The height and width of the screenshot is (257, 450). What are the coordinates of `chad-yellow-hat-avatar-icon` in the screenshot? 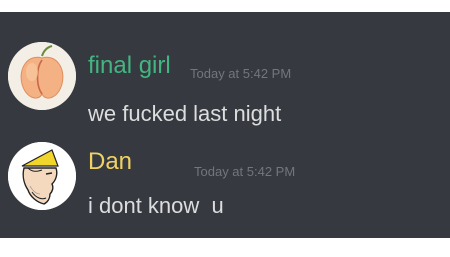 It's located at (42, 176).